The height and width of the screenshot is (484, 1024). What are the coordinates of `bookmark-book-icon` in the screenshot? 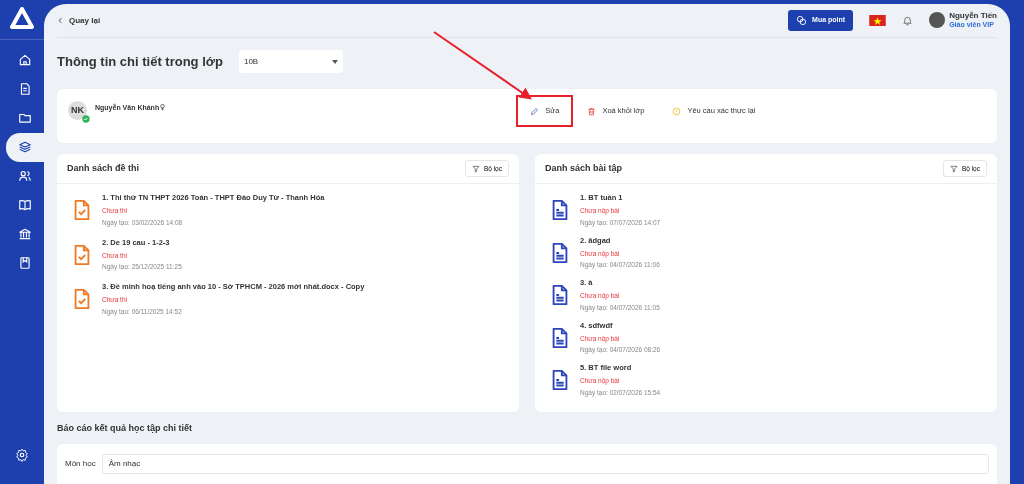 It's located at (25, 263).